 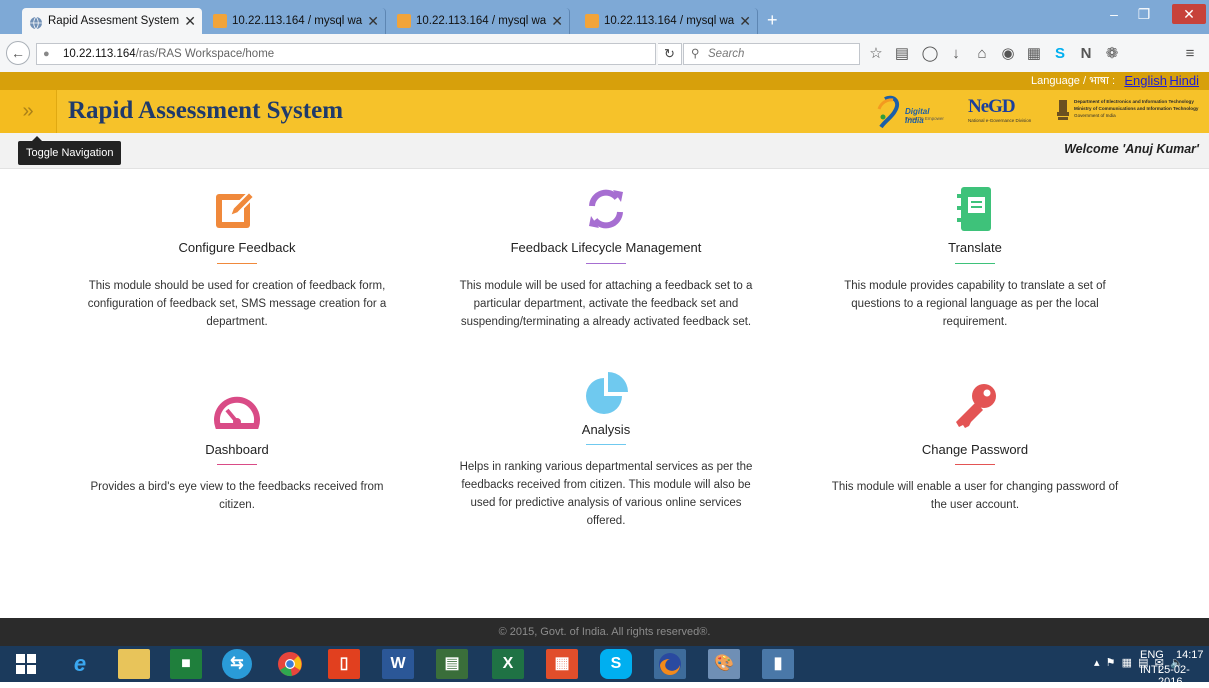 What do you see at coordinates (902, 54) in the screenshot?
I see `reading-list-icon: ▤` at bounding box center [902, 54].